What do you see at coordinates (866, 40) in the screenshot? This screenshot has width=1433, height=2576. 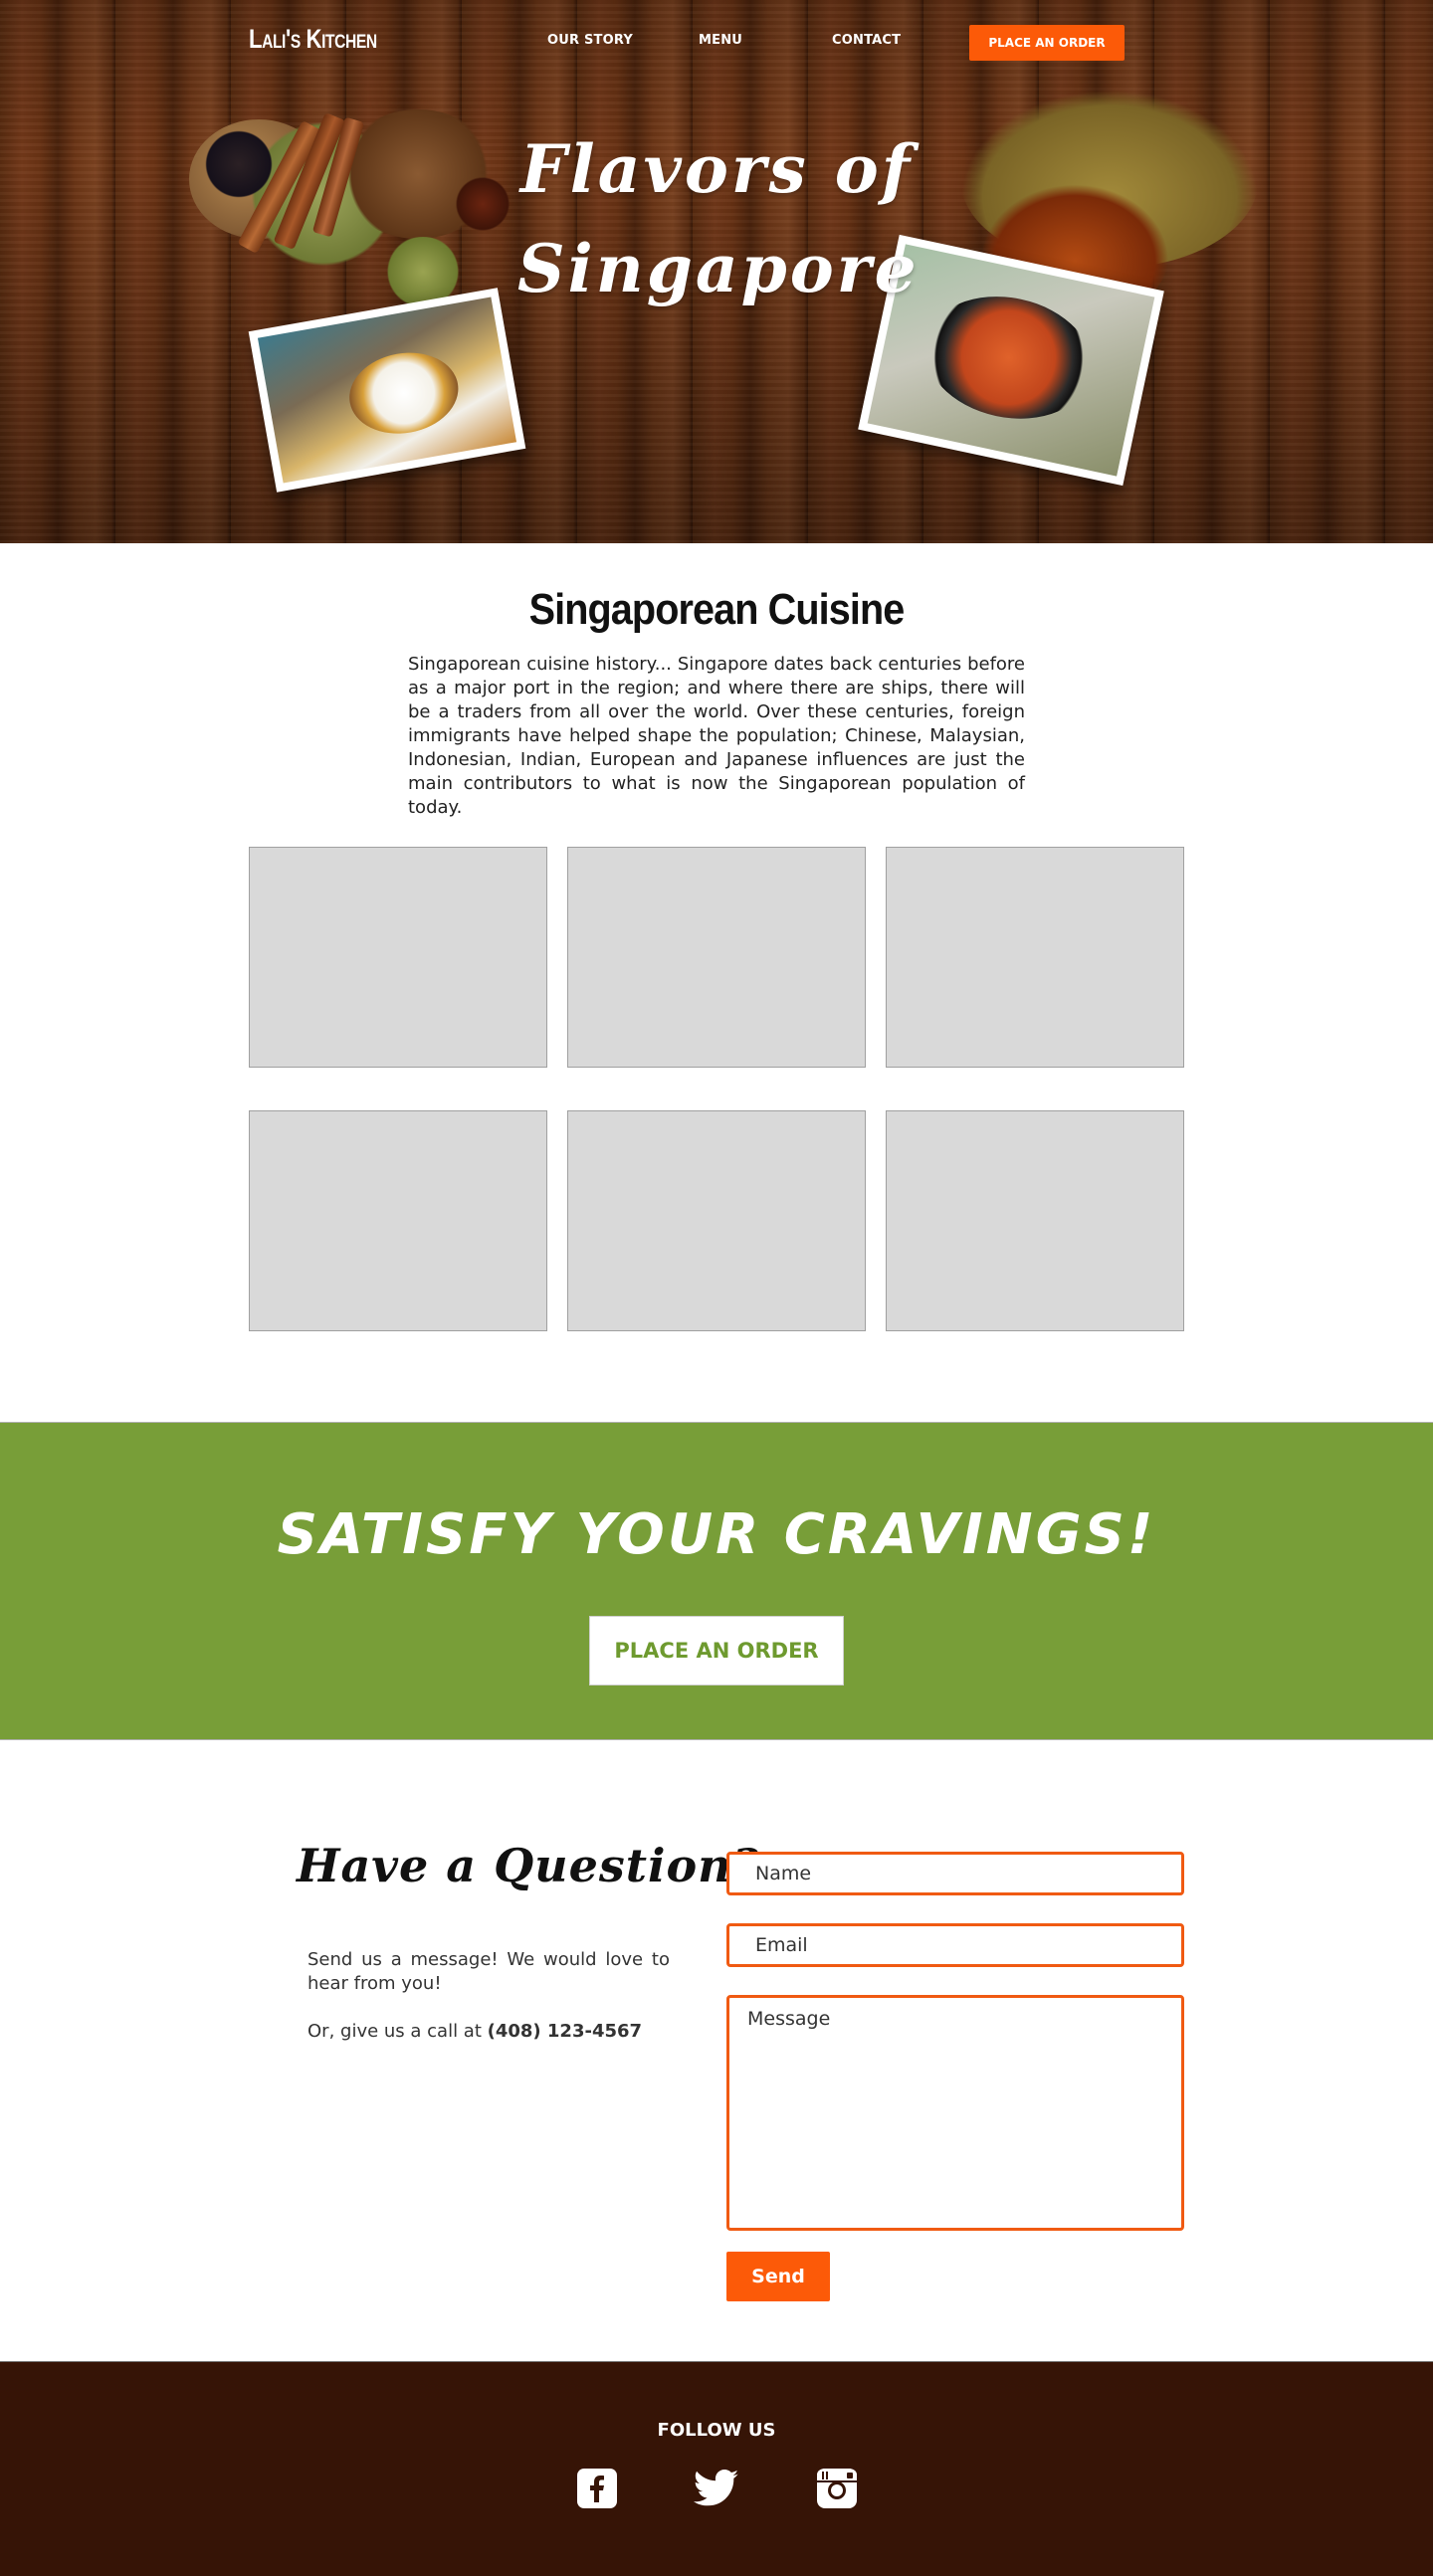 I see `nav-link-contact: CONTACT` at bounding box center [866, 40].